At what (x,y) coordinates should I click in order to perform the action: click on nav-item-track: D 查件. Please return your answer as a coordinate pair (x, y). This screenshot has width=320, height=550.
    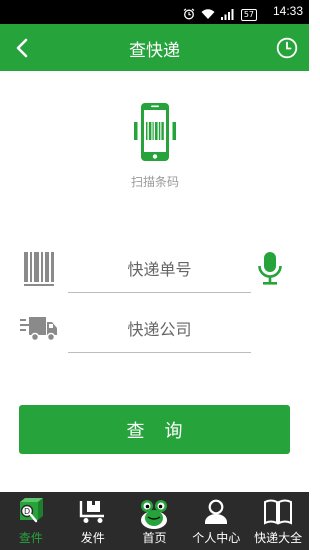
    Looking at the image, I should click on (31, 521).